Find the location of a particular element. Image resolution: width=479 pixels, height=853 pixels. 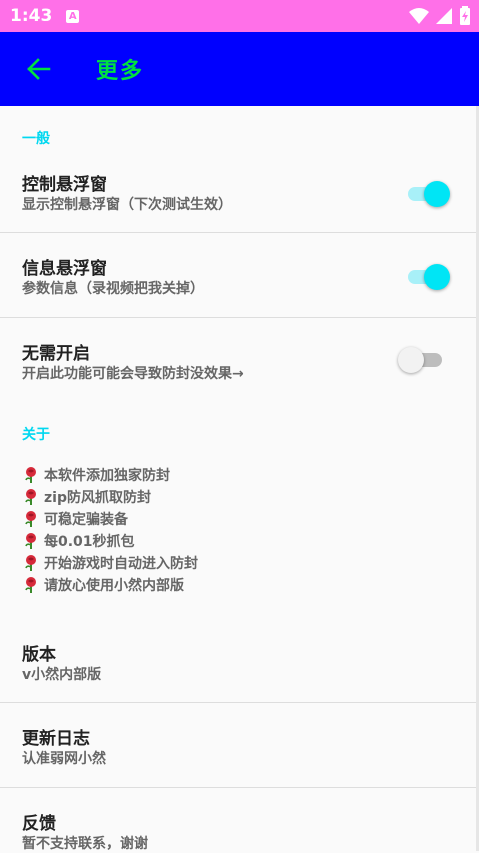

info-changelog: 更新日志 认准弱网小然 is located at coordinates (238, 745).